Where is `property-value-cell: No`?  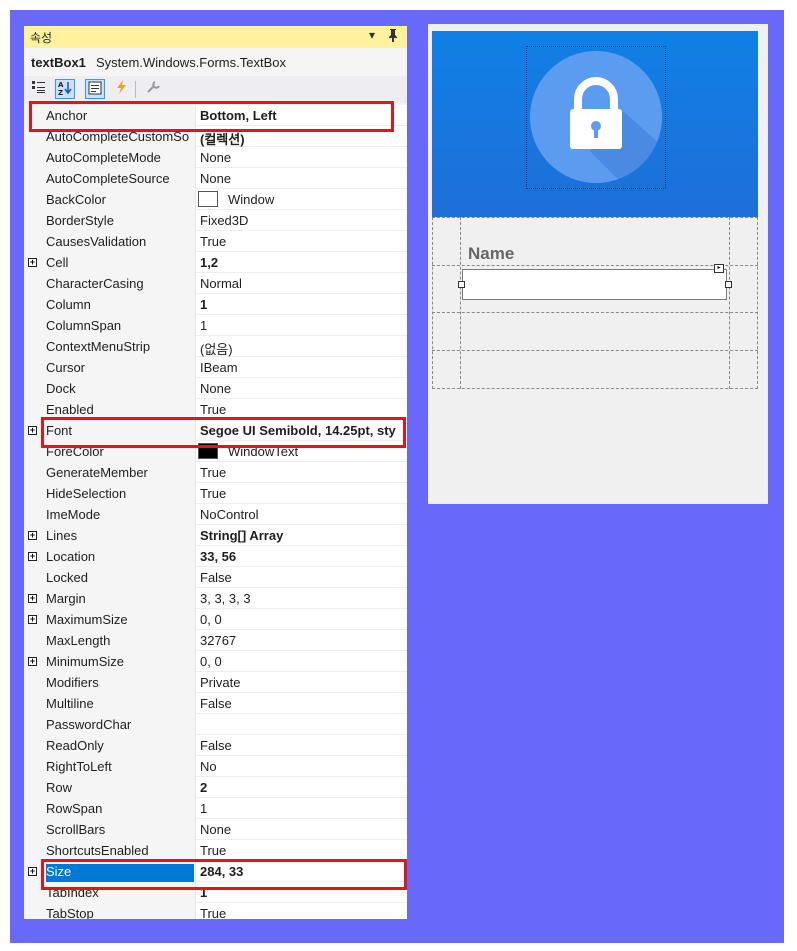
property-value-cell: No is located at coordinates (301, 766).